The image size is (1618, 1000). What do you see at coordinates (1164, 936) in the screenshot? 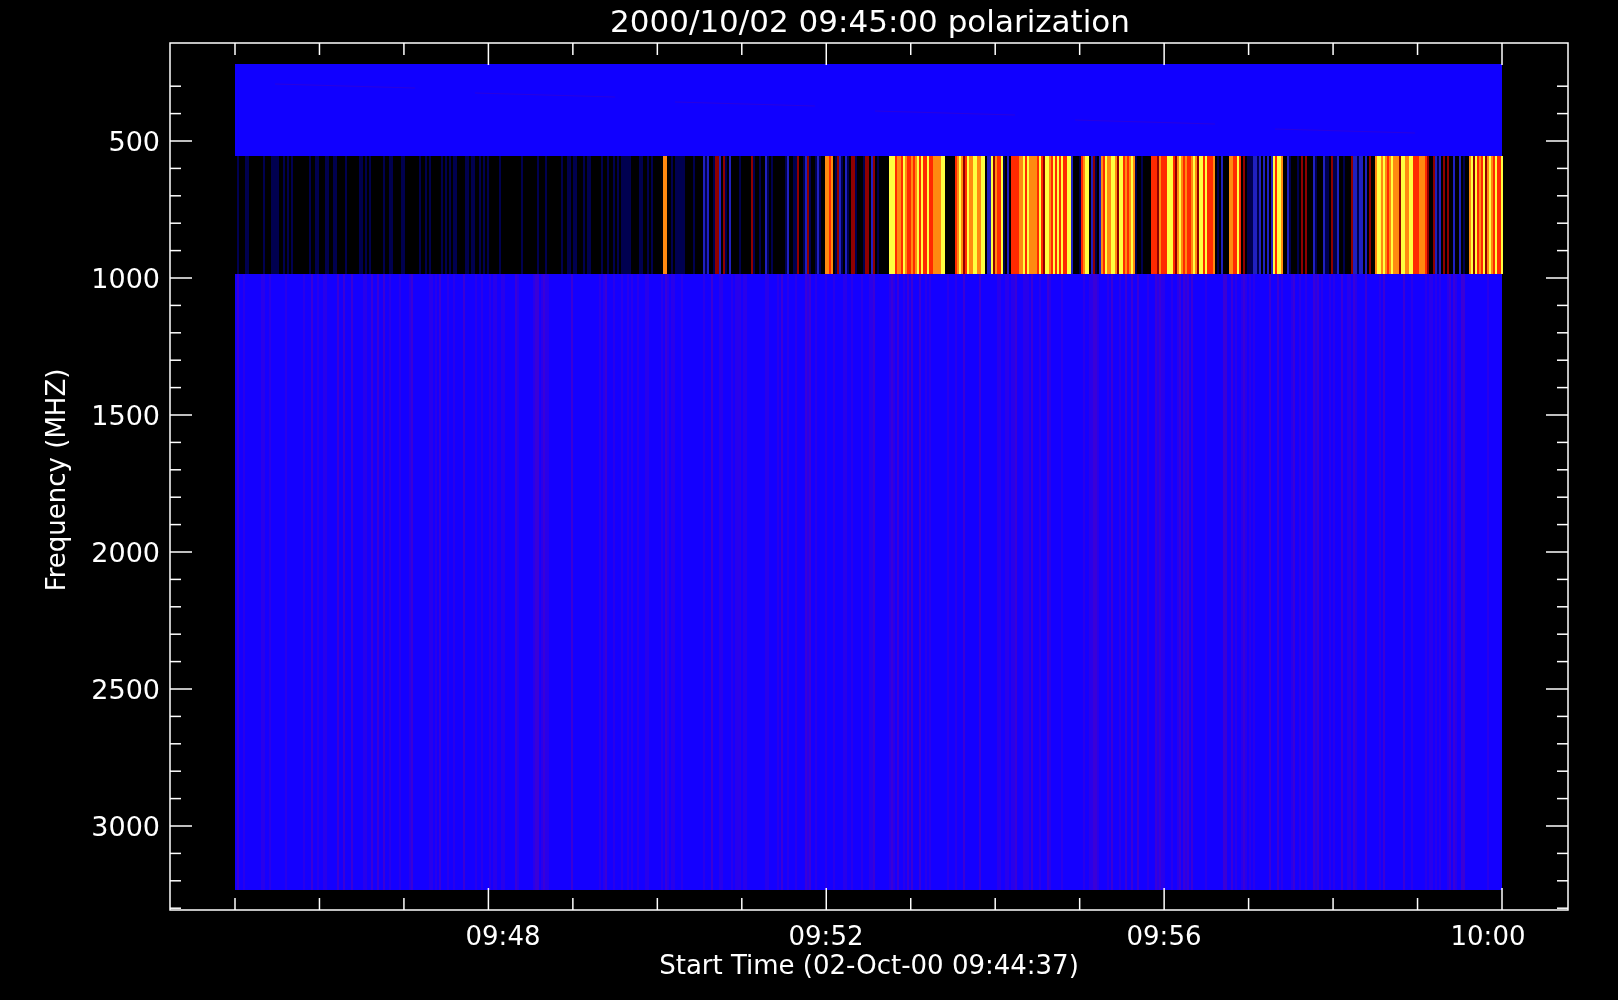
I see `x-tick-label: 09:56` at bounding box center [1164, 936].